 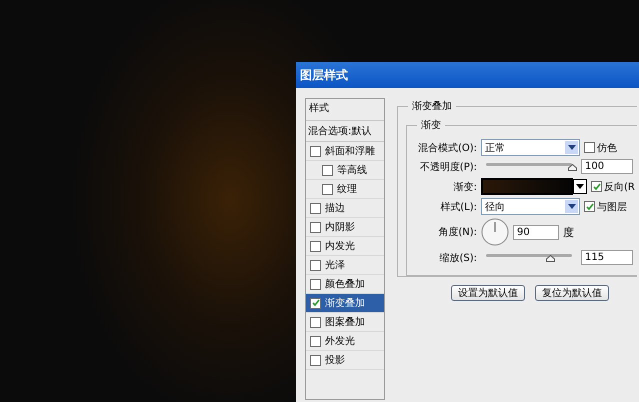 What do you see at coordinates (607, 257) in the screenshot?
I see `scale-input: 115` at bounding box center [607, 257].